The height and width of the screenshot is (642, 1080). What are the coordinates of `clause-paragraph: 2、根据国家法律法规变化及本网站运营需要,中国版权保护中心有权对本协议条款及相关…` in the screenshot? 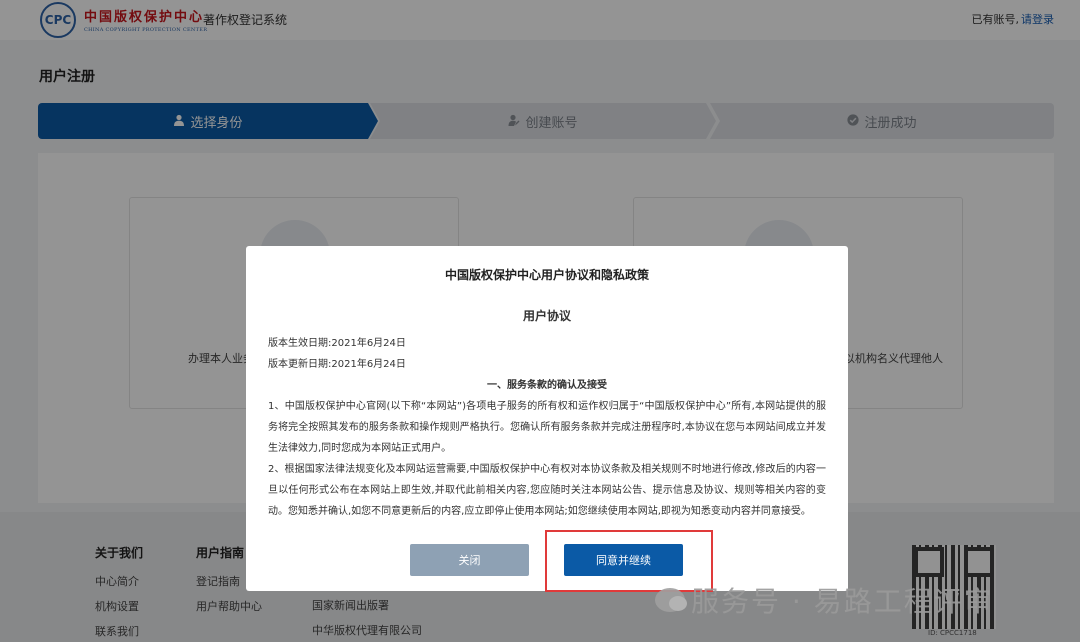 It's located at (547, 490).